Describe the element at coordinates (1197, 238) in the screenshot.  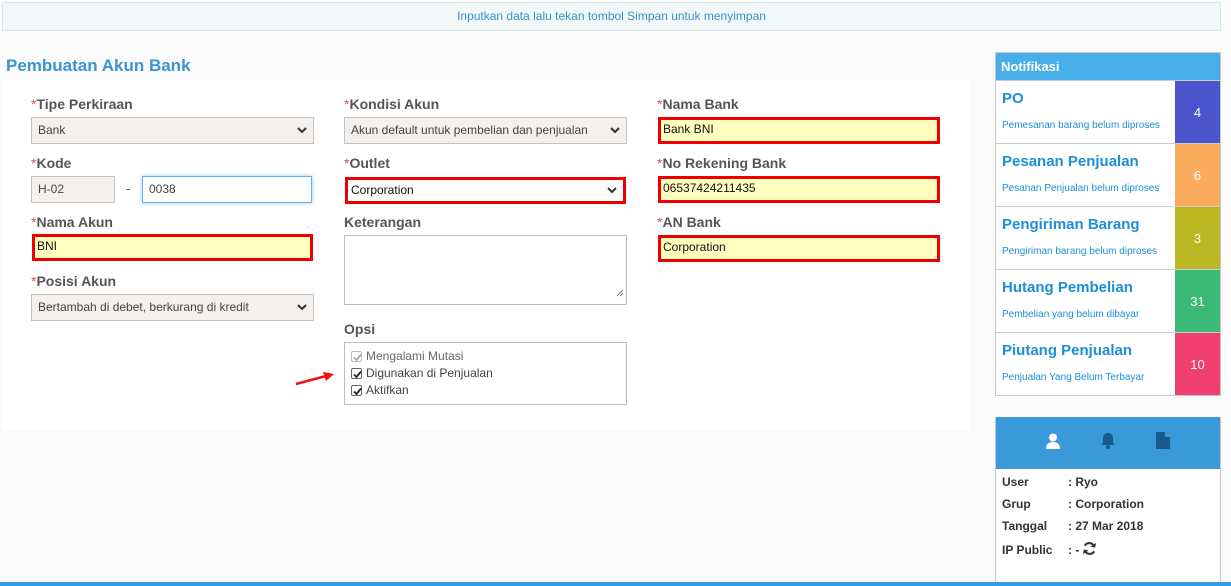
I see `count-badge: 3` at that location.